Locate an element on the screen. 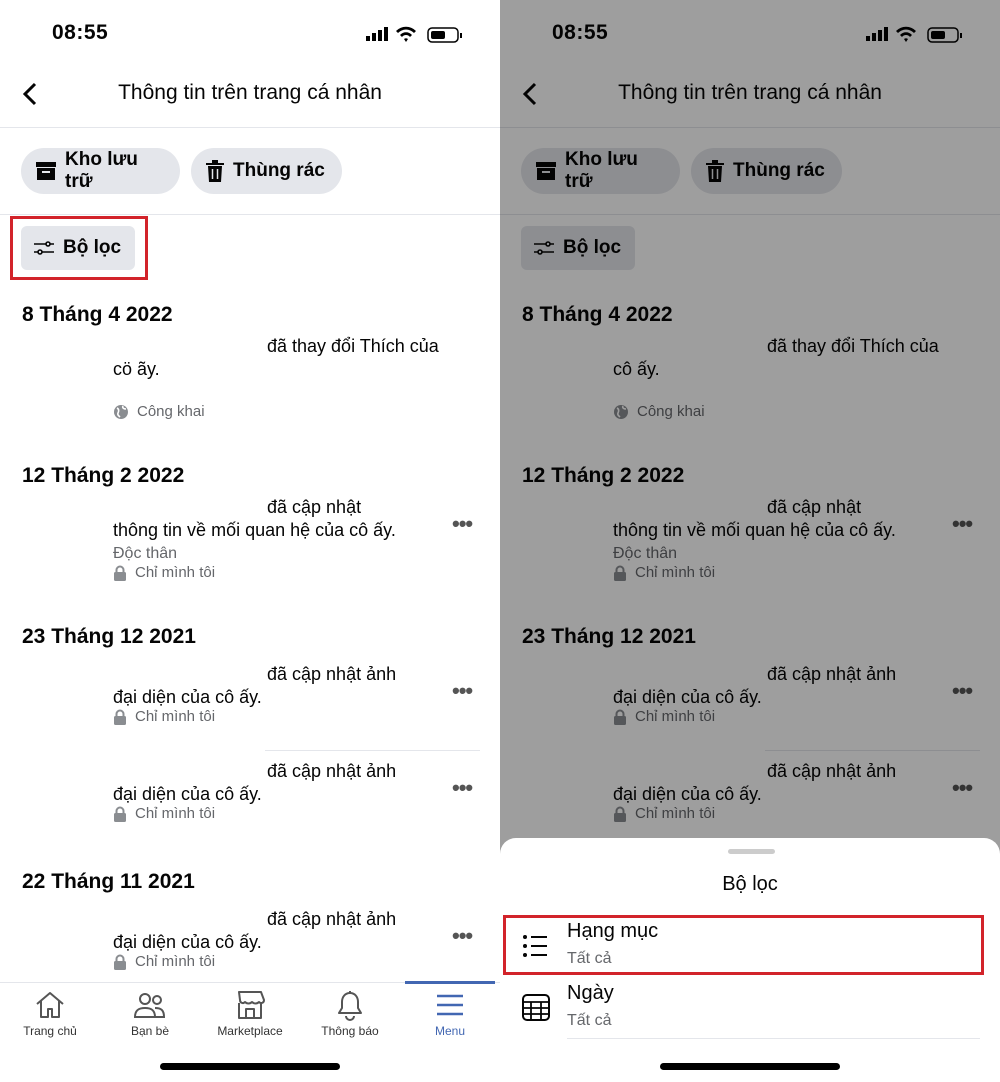 Image resolution: width=1000 pixels, height=1082 pixels. trash-label: Thùng rác is located at coordinates (279, 170).